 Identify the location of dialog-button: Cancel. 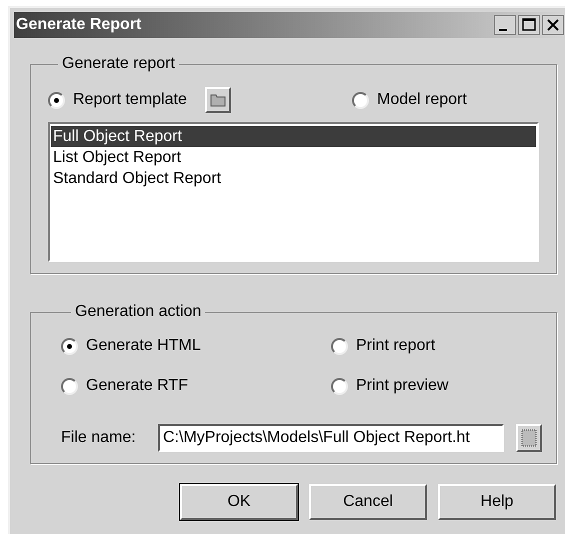
(368, 502).